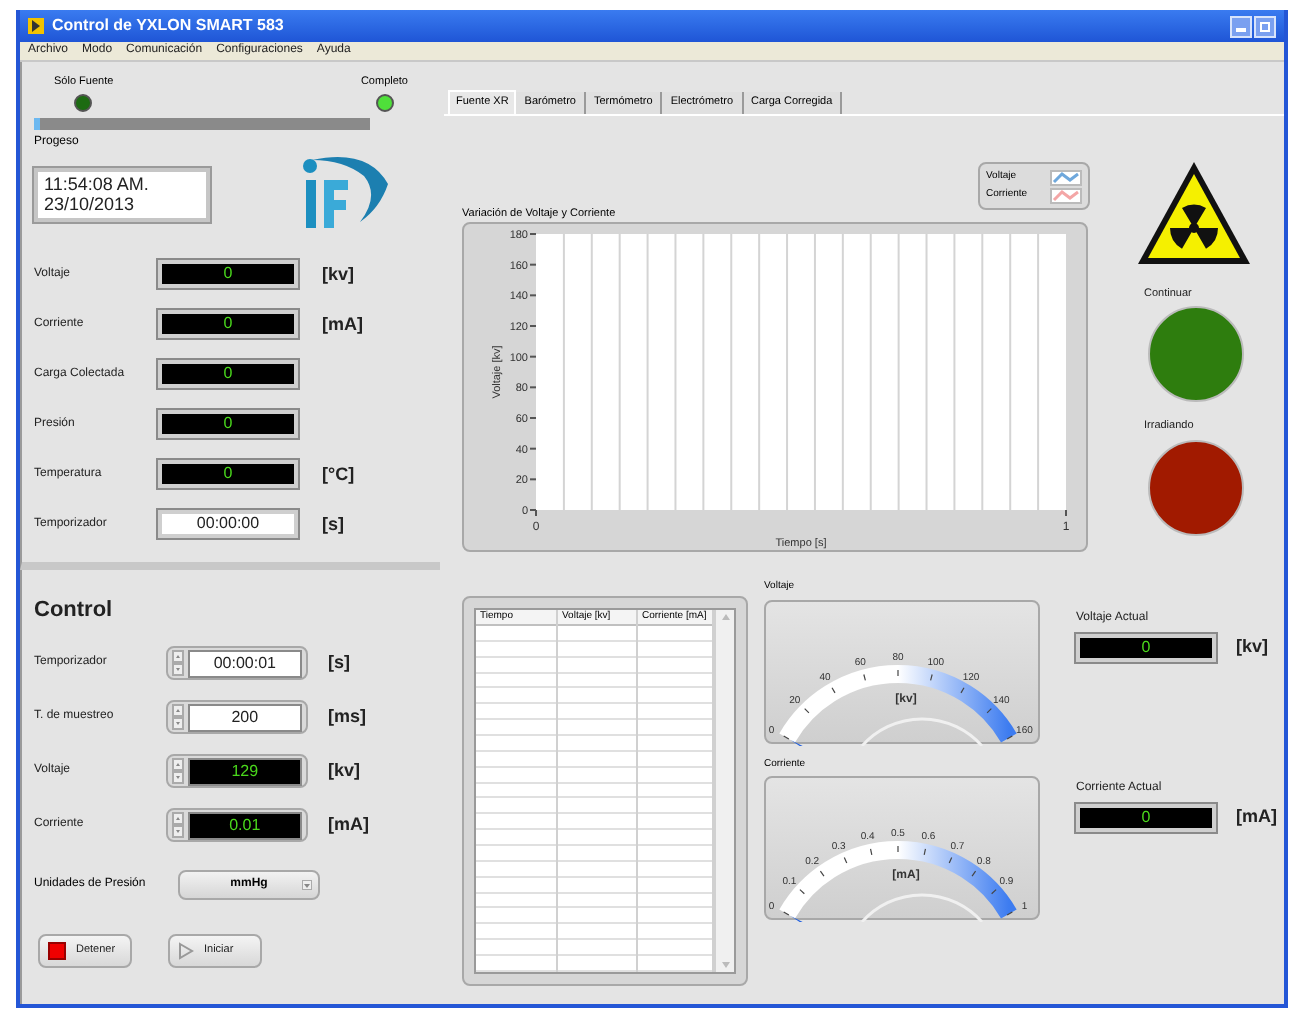  I want to click on minimize-button, so click(1241, 26).